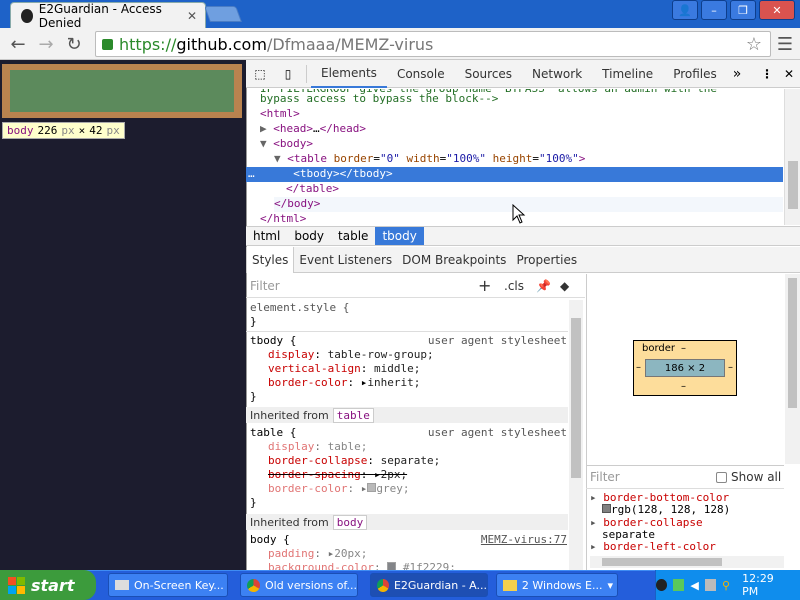 The width and height of the screenshot is (800, 600). I want to click on breadcrumb-body: body, so click(309, 236).